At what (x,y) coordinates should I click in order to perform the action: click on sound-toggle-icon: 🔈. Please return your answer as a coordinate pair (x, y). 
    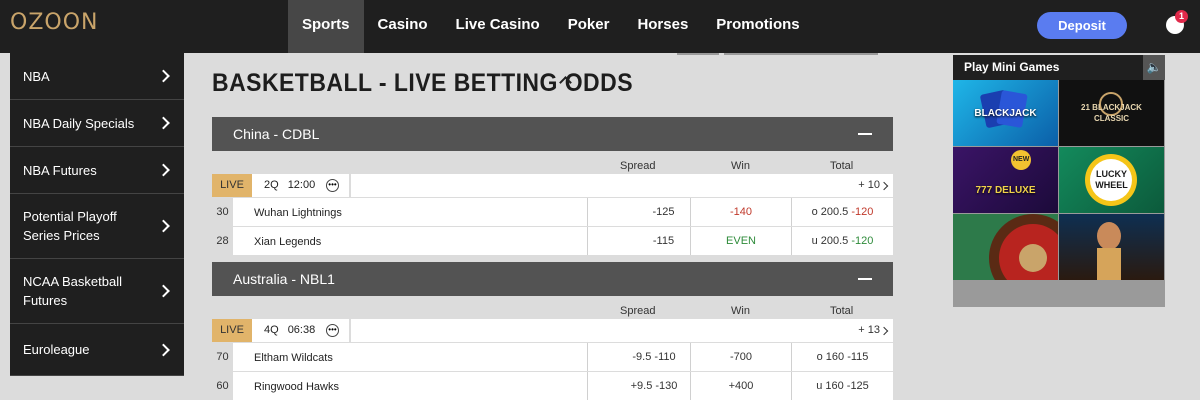
    Looking at the image, I should click on (1154, 67).